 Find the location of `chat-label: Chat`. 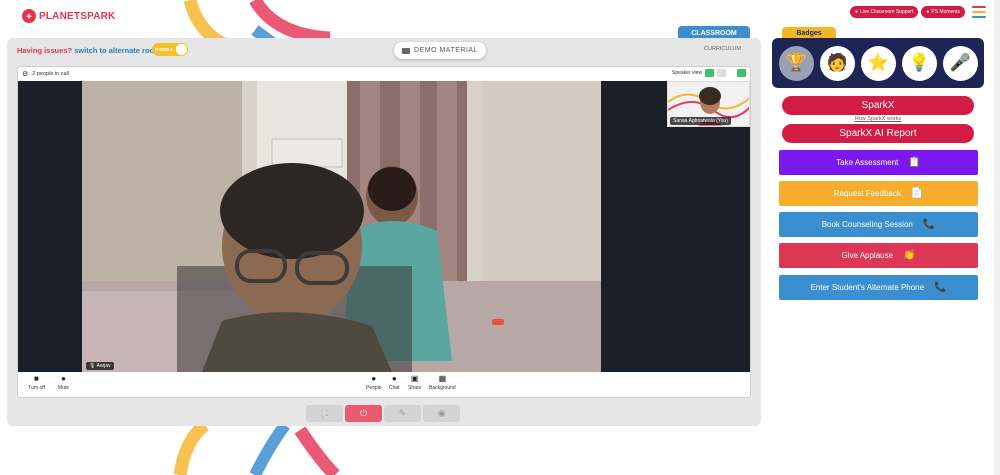

chat-label: Chat is located at coordinates (394, 388).